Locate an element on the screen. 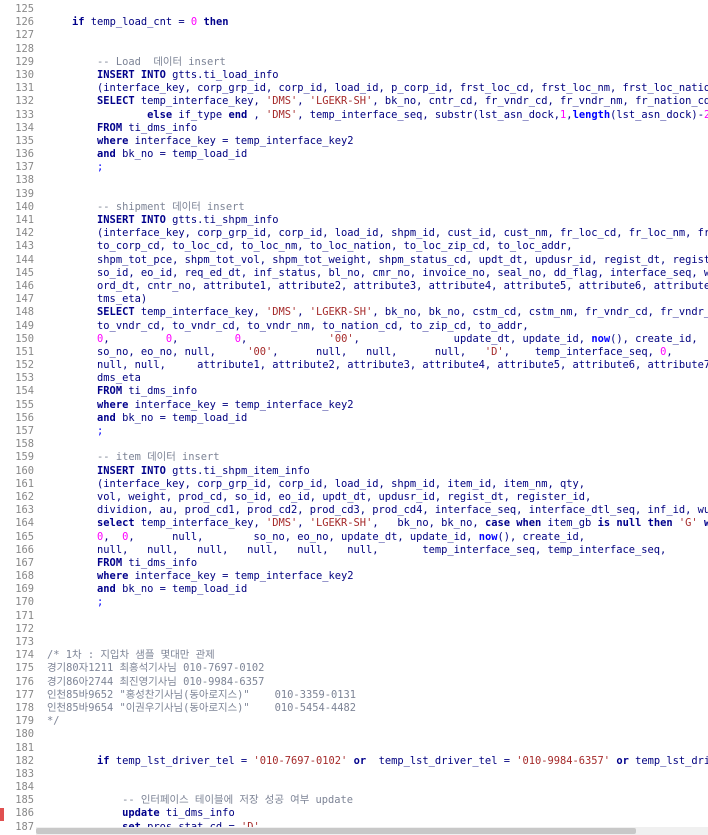  code-line: 171 is located at coordinates (354, 616).